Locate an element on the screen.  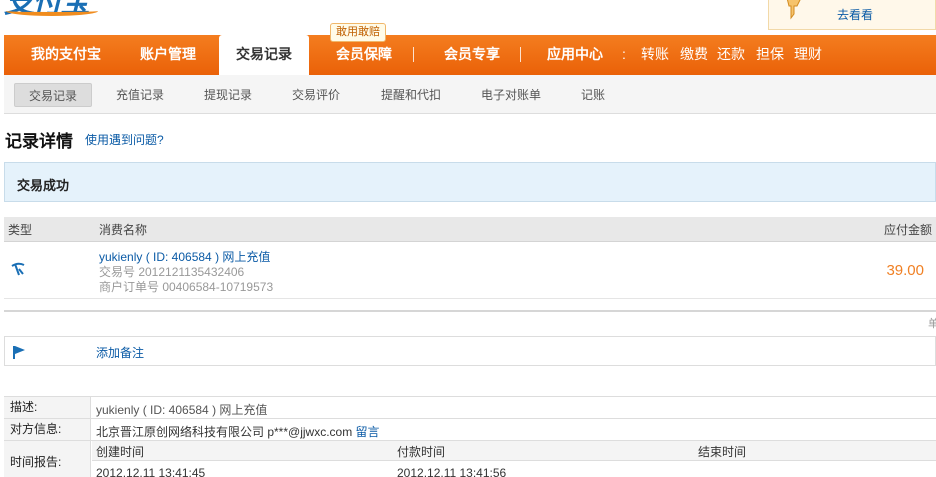
amount-value: 39.00 is located at coordinates (905, 270).